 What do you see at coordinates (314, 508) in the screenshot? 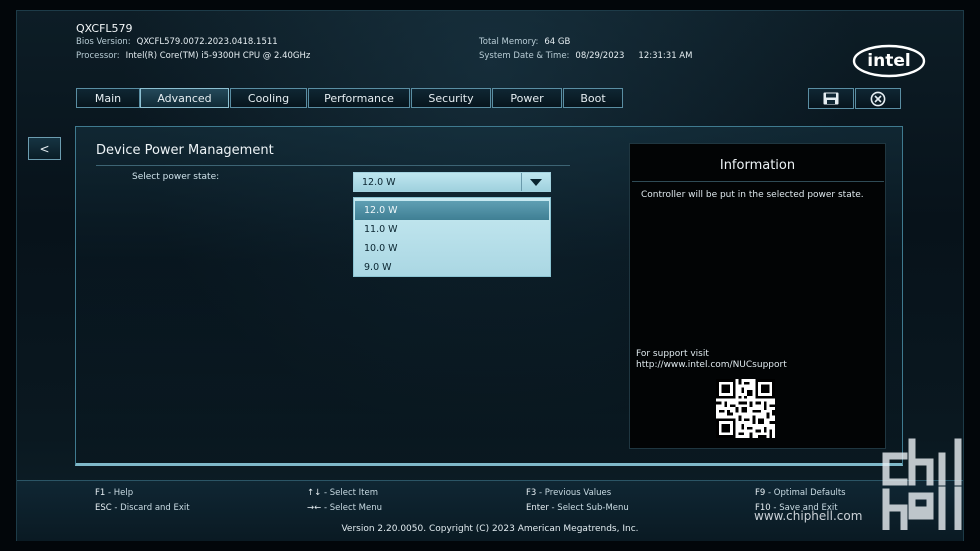
I see `key-left-right: →←` at bounding box center [314, 508].